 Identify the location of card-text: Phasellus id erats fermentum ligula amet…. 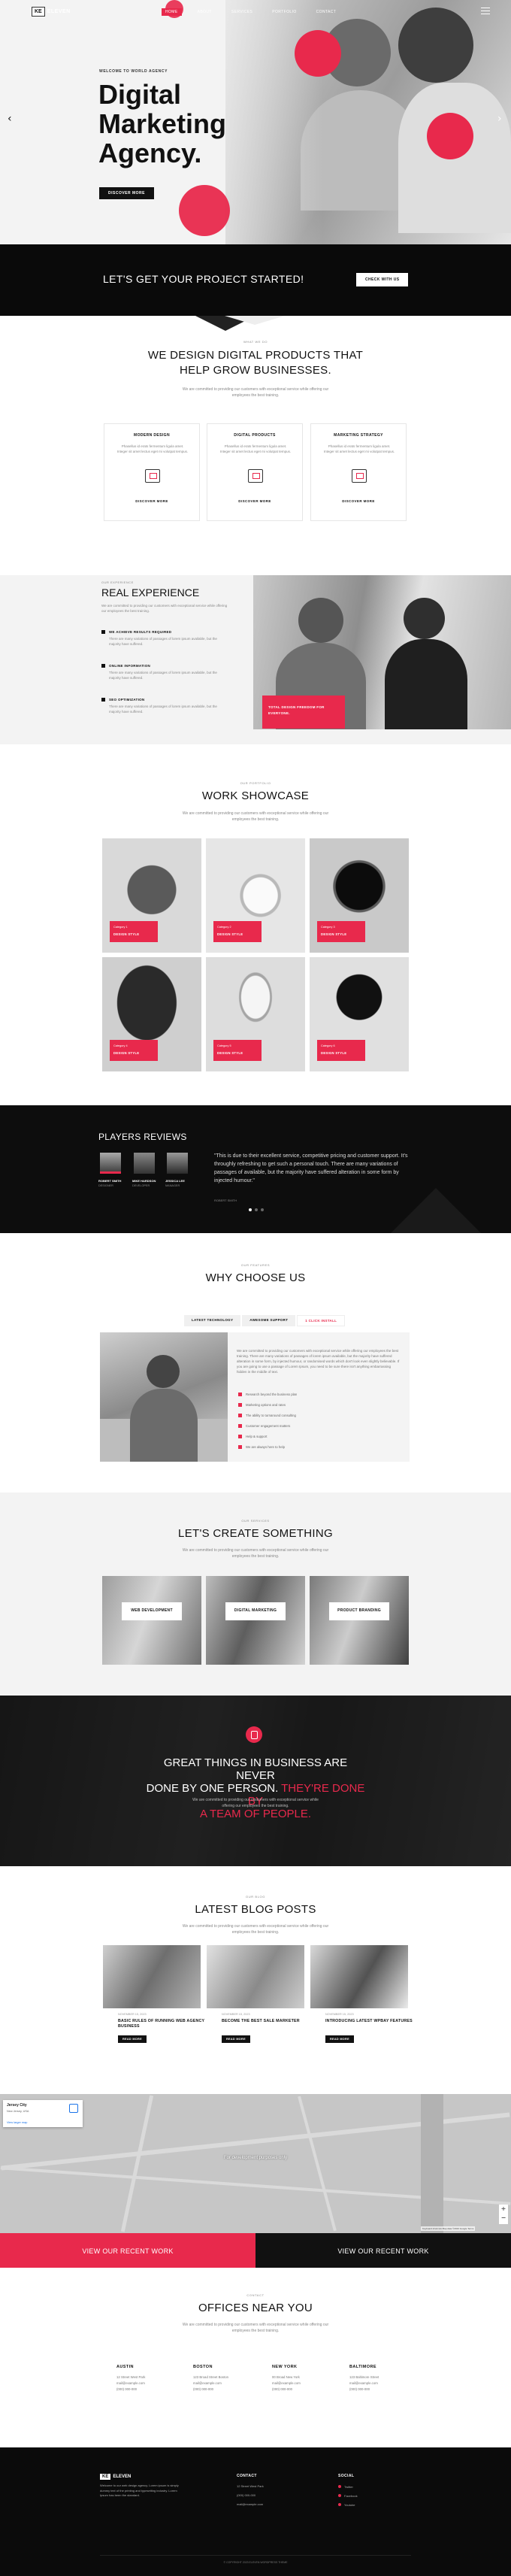
(152, 448).